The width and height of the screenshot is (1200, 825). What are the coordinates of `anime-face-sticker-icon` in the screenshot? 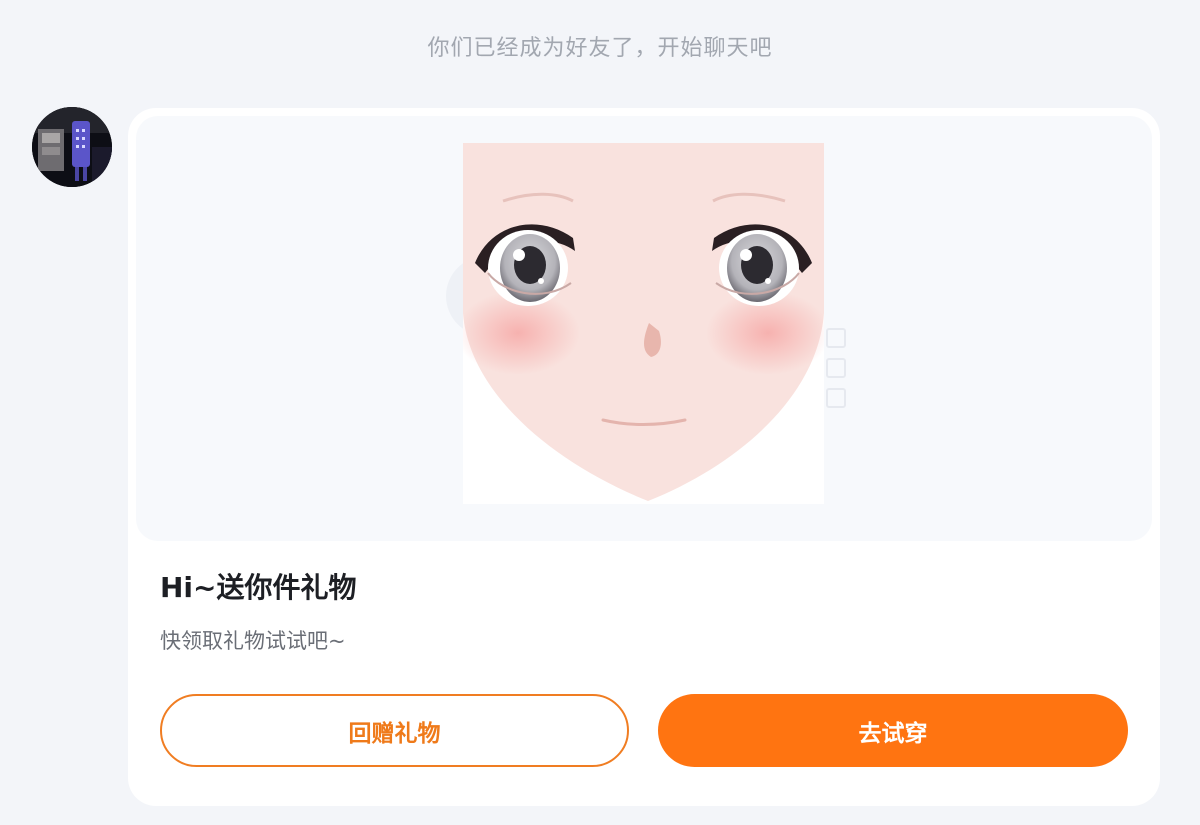 It's located at (643, 323).